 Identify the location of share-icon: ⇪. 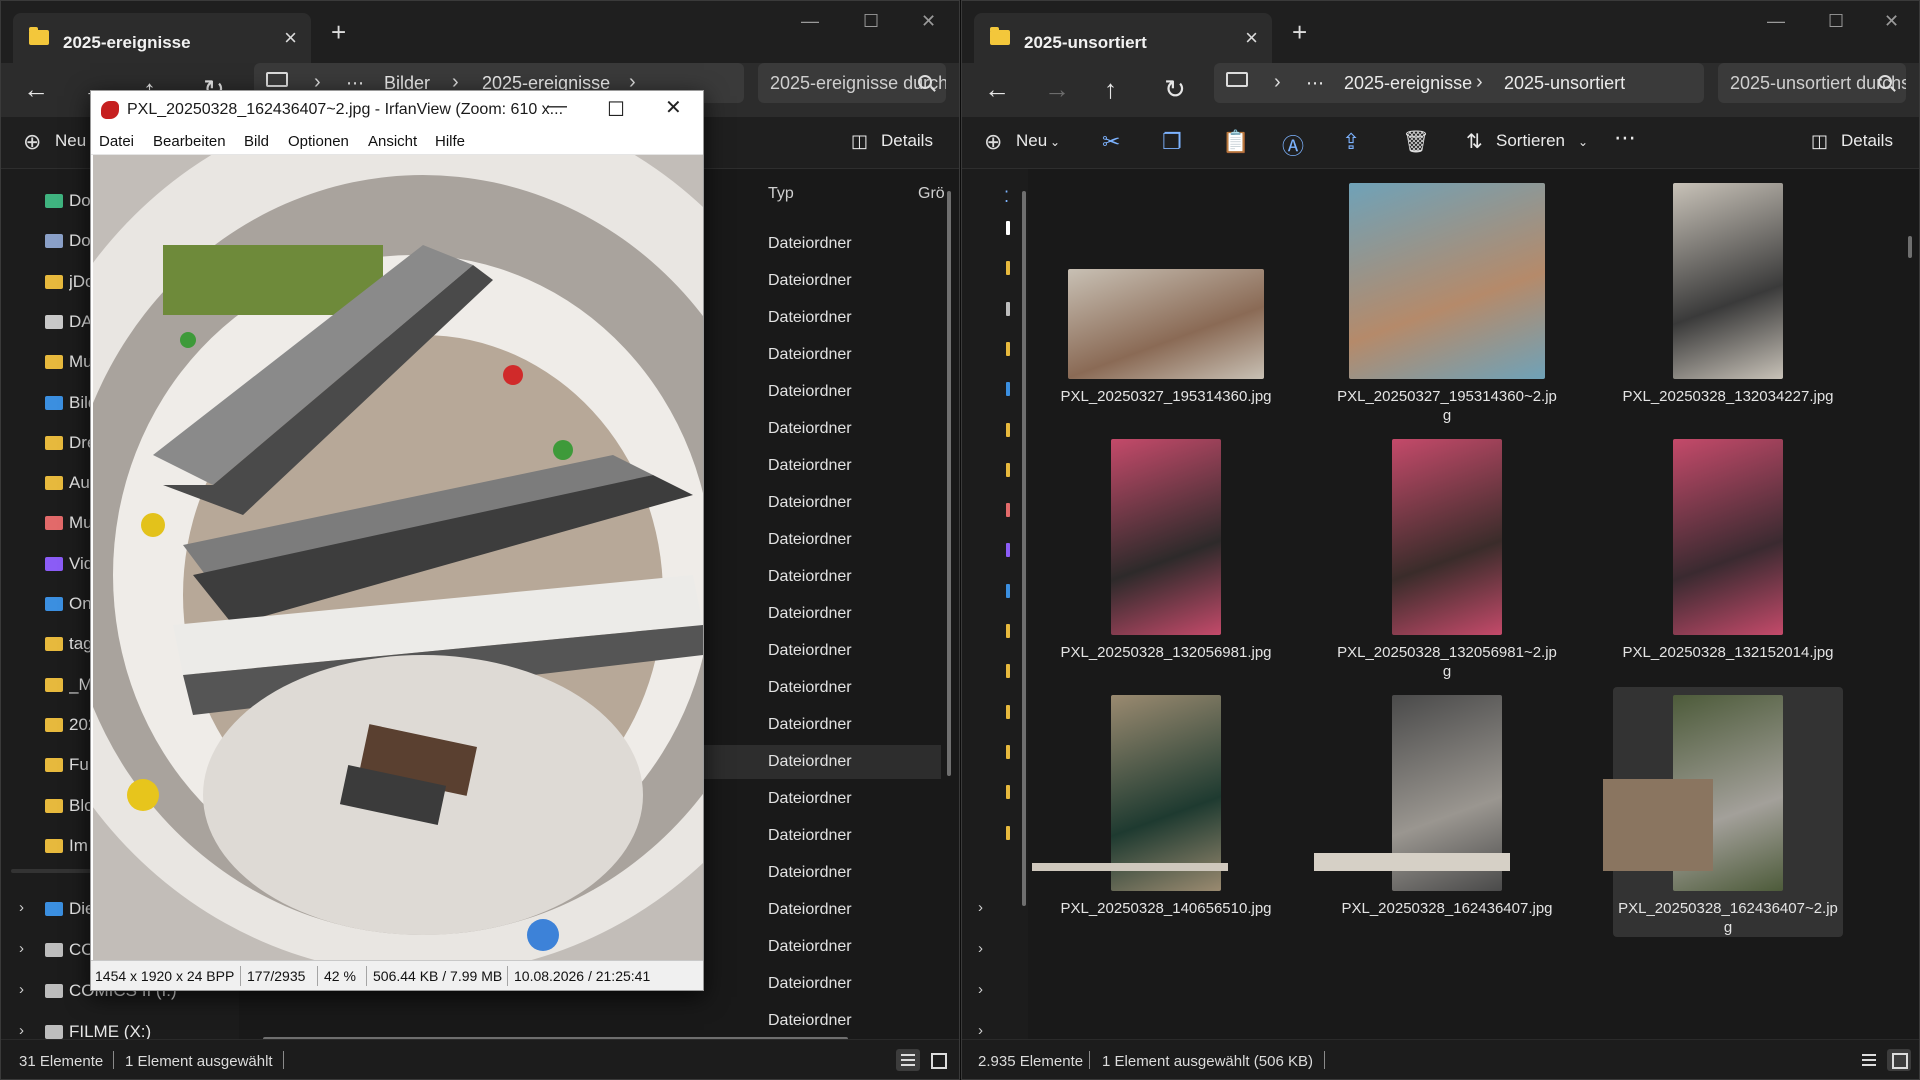
(1351, 142).